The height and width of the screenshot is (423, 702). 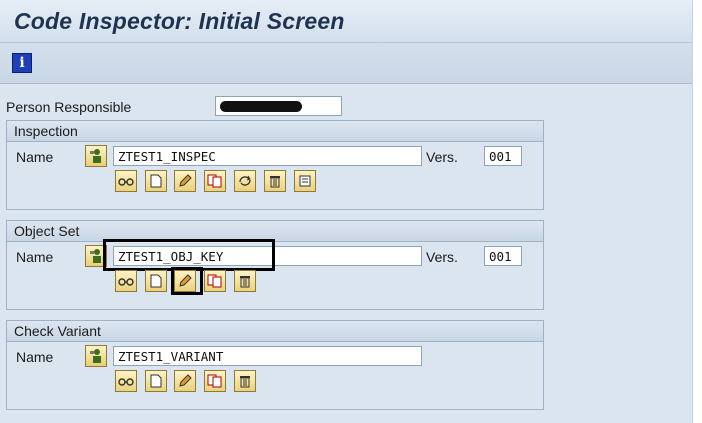 I want to click on object-set-vers-input: 001, so click(x=503, y=256).